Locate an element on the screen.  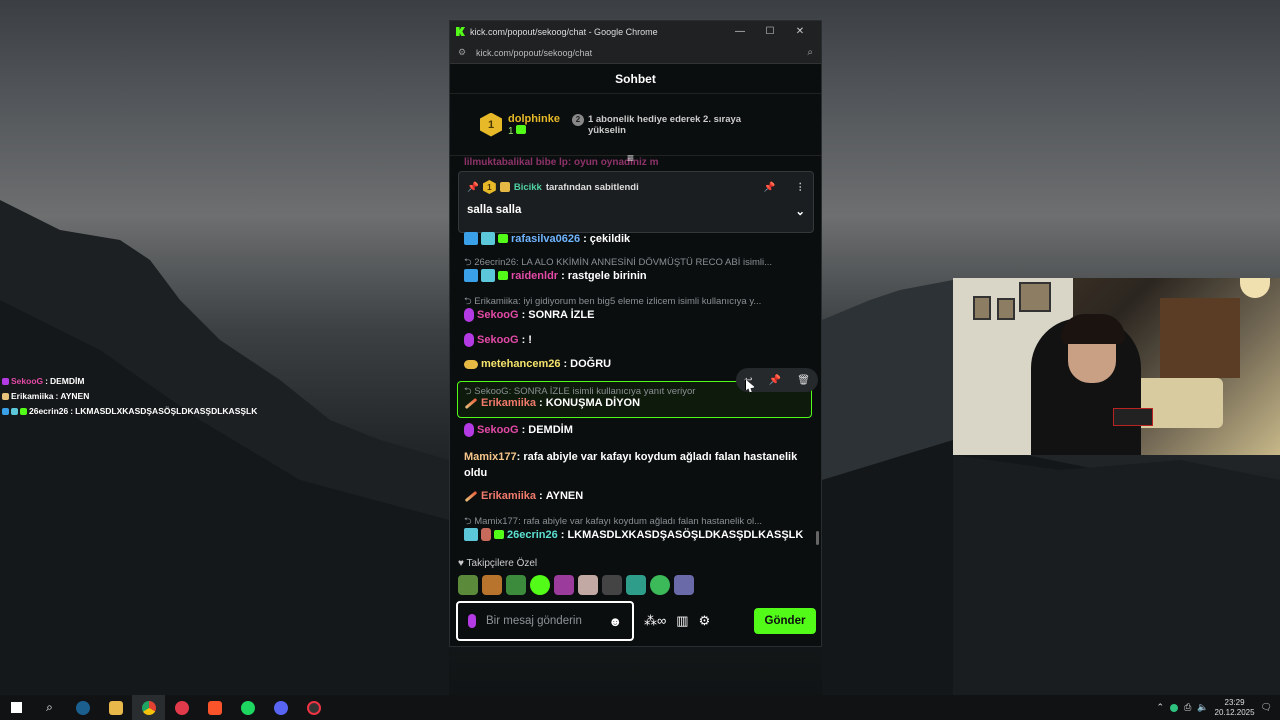
chat-message: rafasilva0626: çekildik is located at coordinates (637, 238).